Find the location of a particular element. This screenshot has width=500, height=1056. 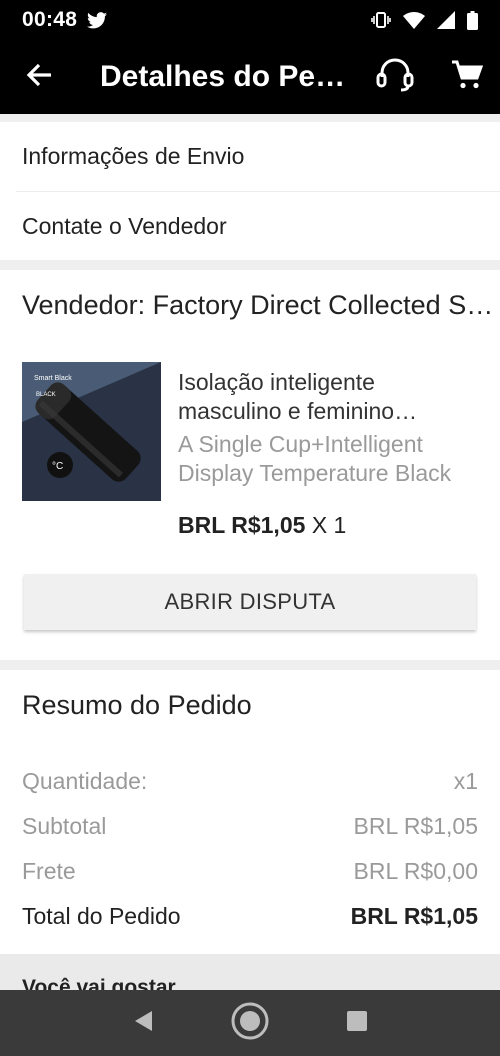

status-icons is located at coordinates (424, 20).